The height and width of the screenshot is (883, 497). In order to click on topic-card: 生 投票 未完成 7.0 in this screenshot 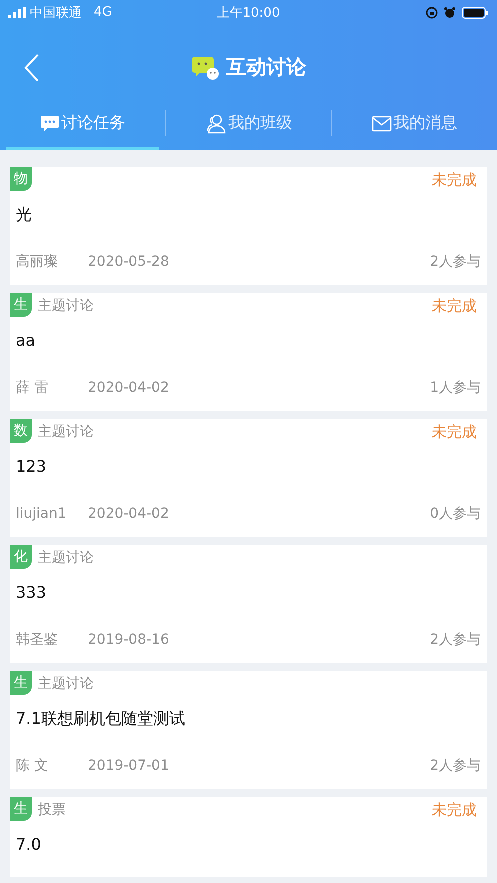, I will do `click(248, 837)`.